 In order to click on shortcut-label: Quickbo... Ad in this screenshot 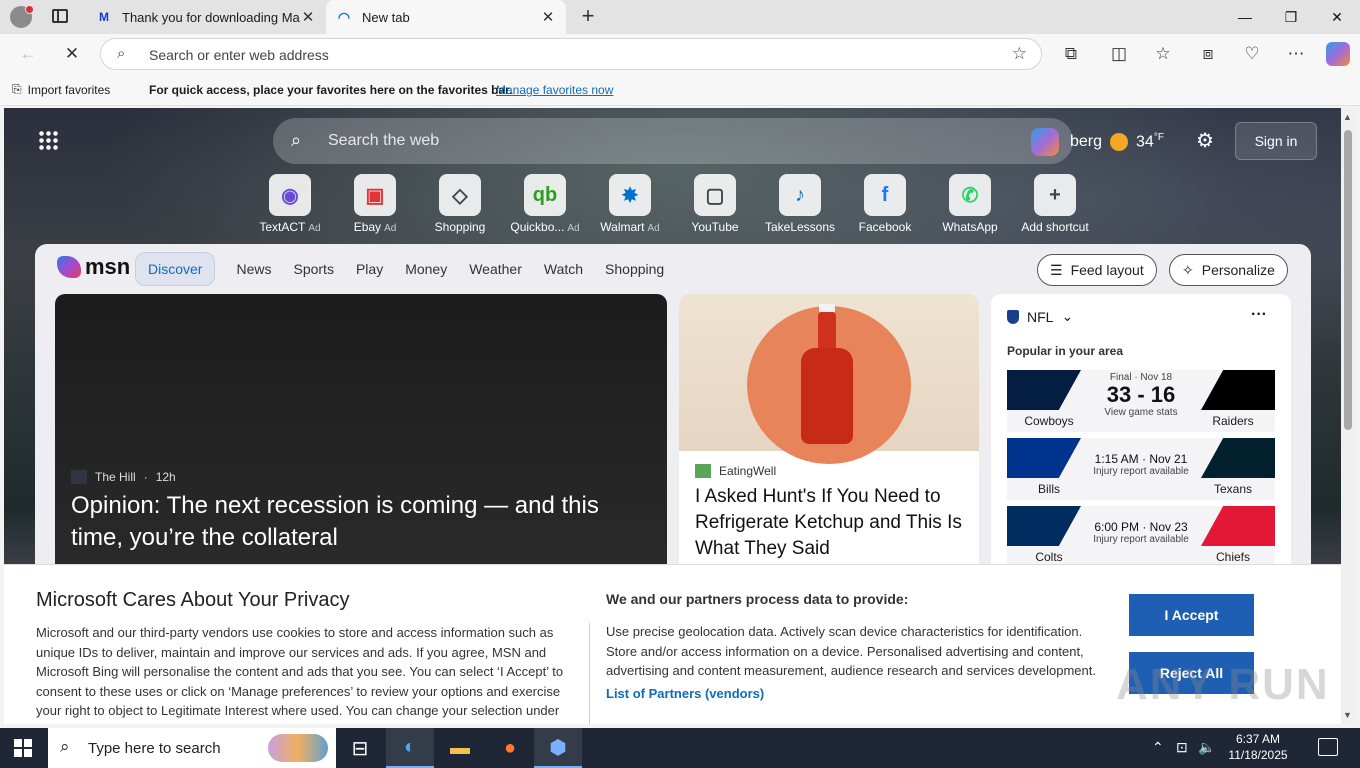, I will do `click(545, 227)`.